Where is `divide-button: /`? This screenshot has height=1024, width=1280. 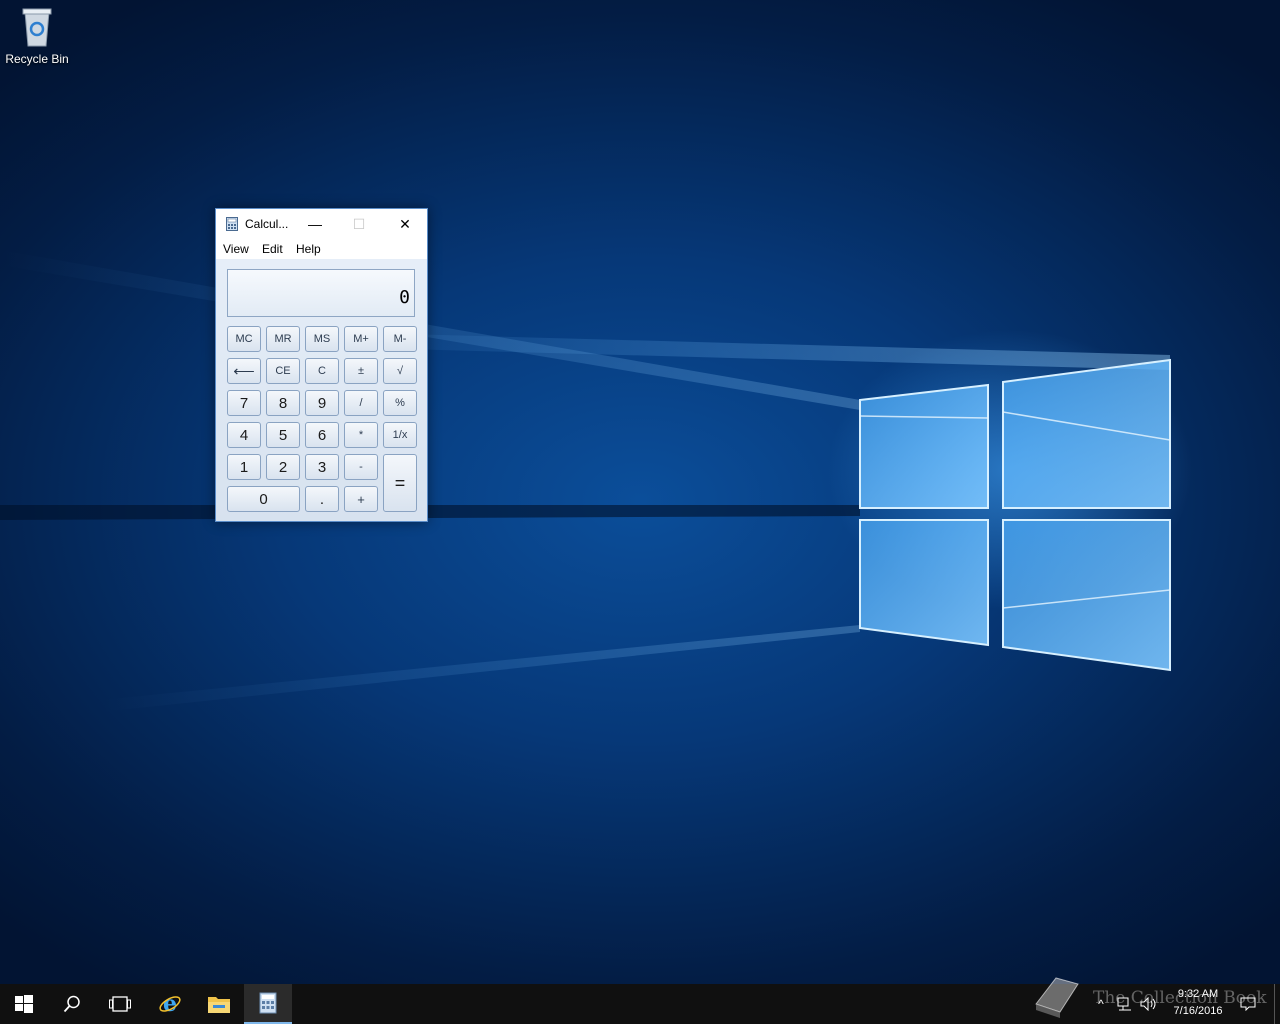 divide-button: / is located at coordinates (361, 403).